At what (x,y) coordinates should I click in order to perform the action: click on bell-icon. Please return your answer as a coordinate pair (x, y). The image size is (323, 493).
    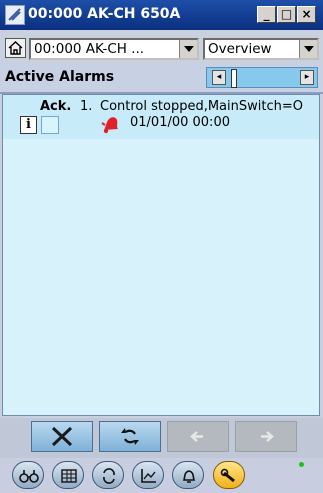
    Looking at the image, I should click on (109, 125).